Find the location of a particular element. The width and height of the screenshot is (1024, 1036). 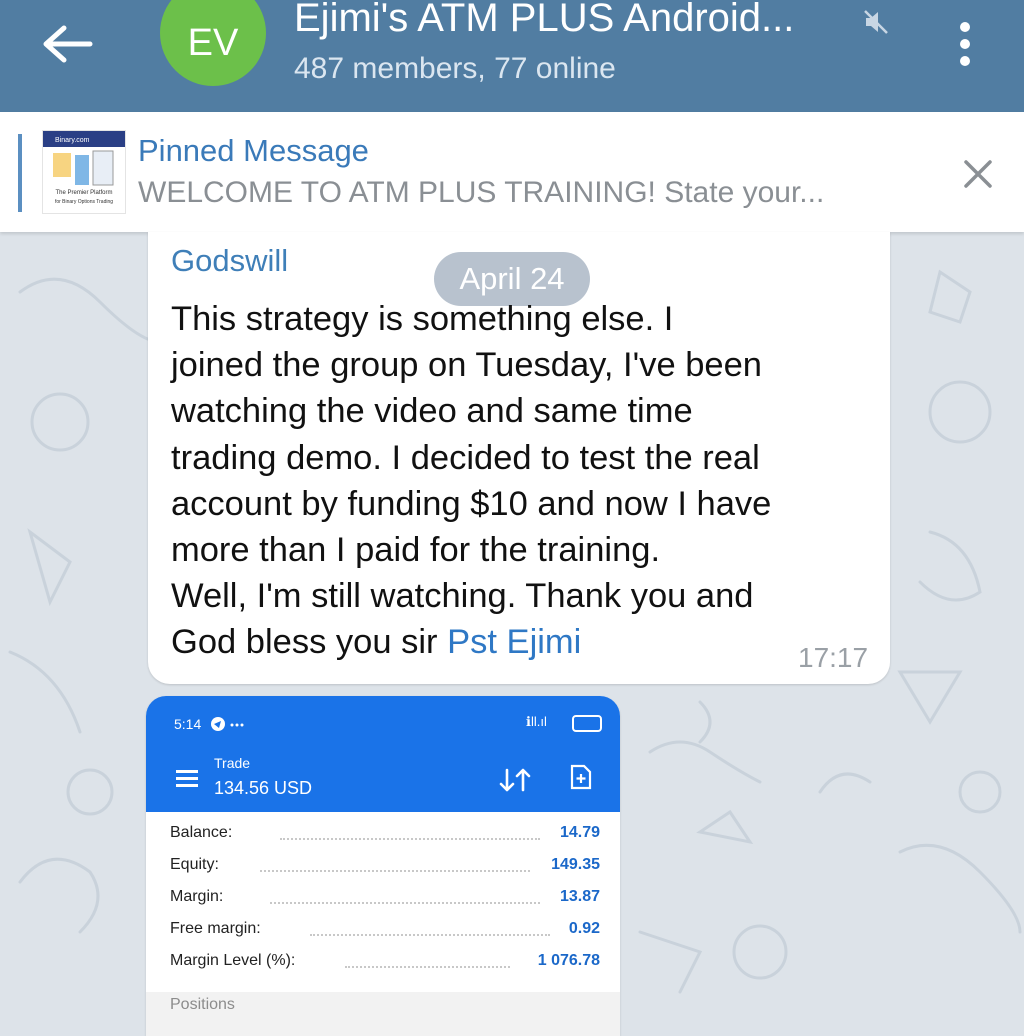

message-line: This strategy is something else. I is located at coordinates (422, 319).